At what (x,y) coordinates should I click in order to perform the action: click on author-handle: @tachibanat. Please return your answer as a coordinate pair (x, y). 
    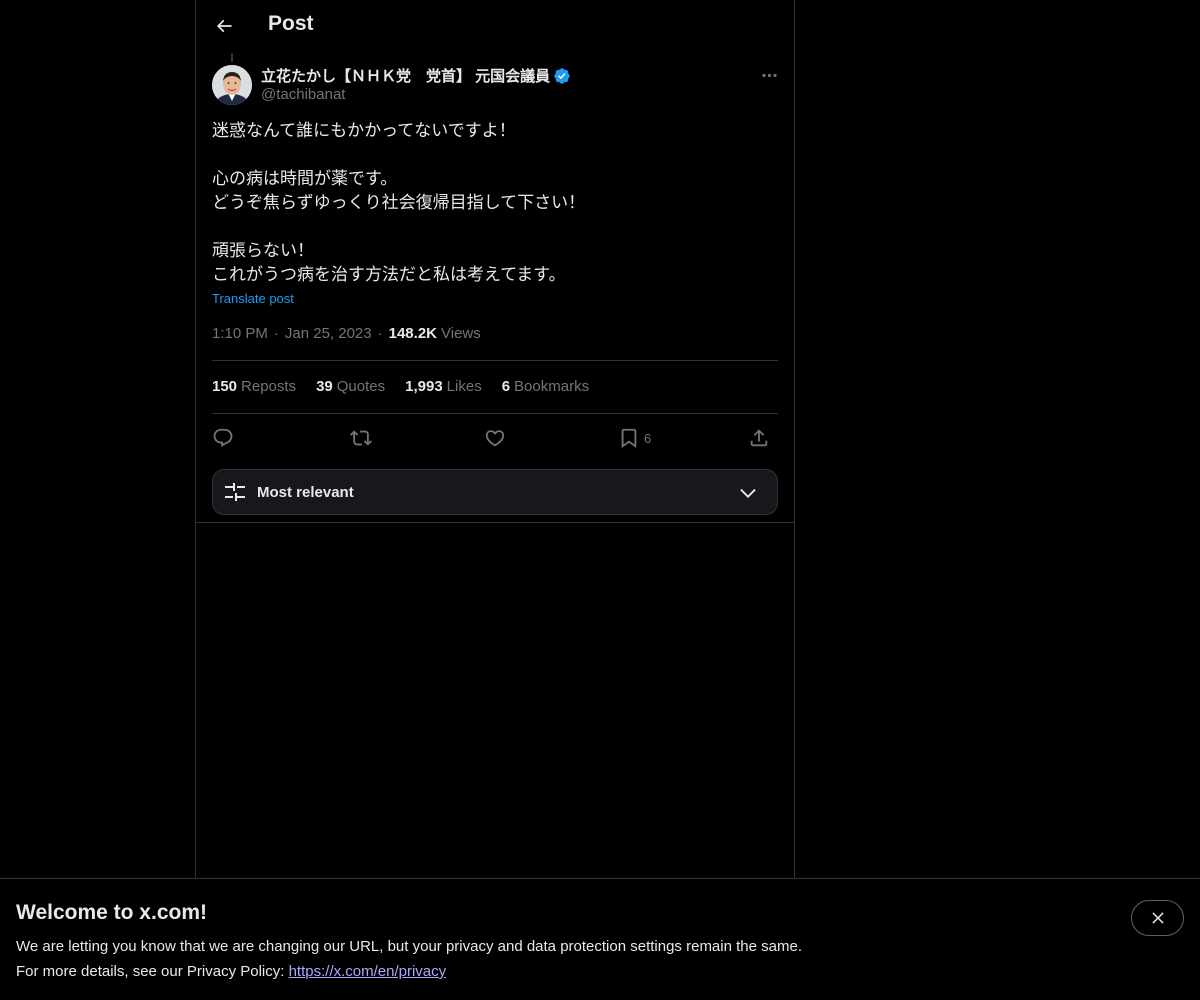
    Looking at the image, I should click on (303, 94).